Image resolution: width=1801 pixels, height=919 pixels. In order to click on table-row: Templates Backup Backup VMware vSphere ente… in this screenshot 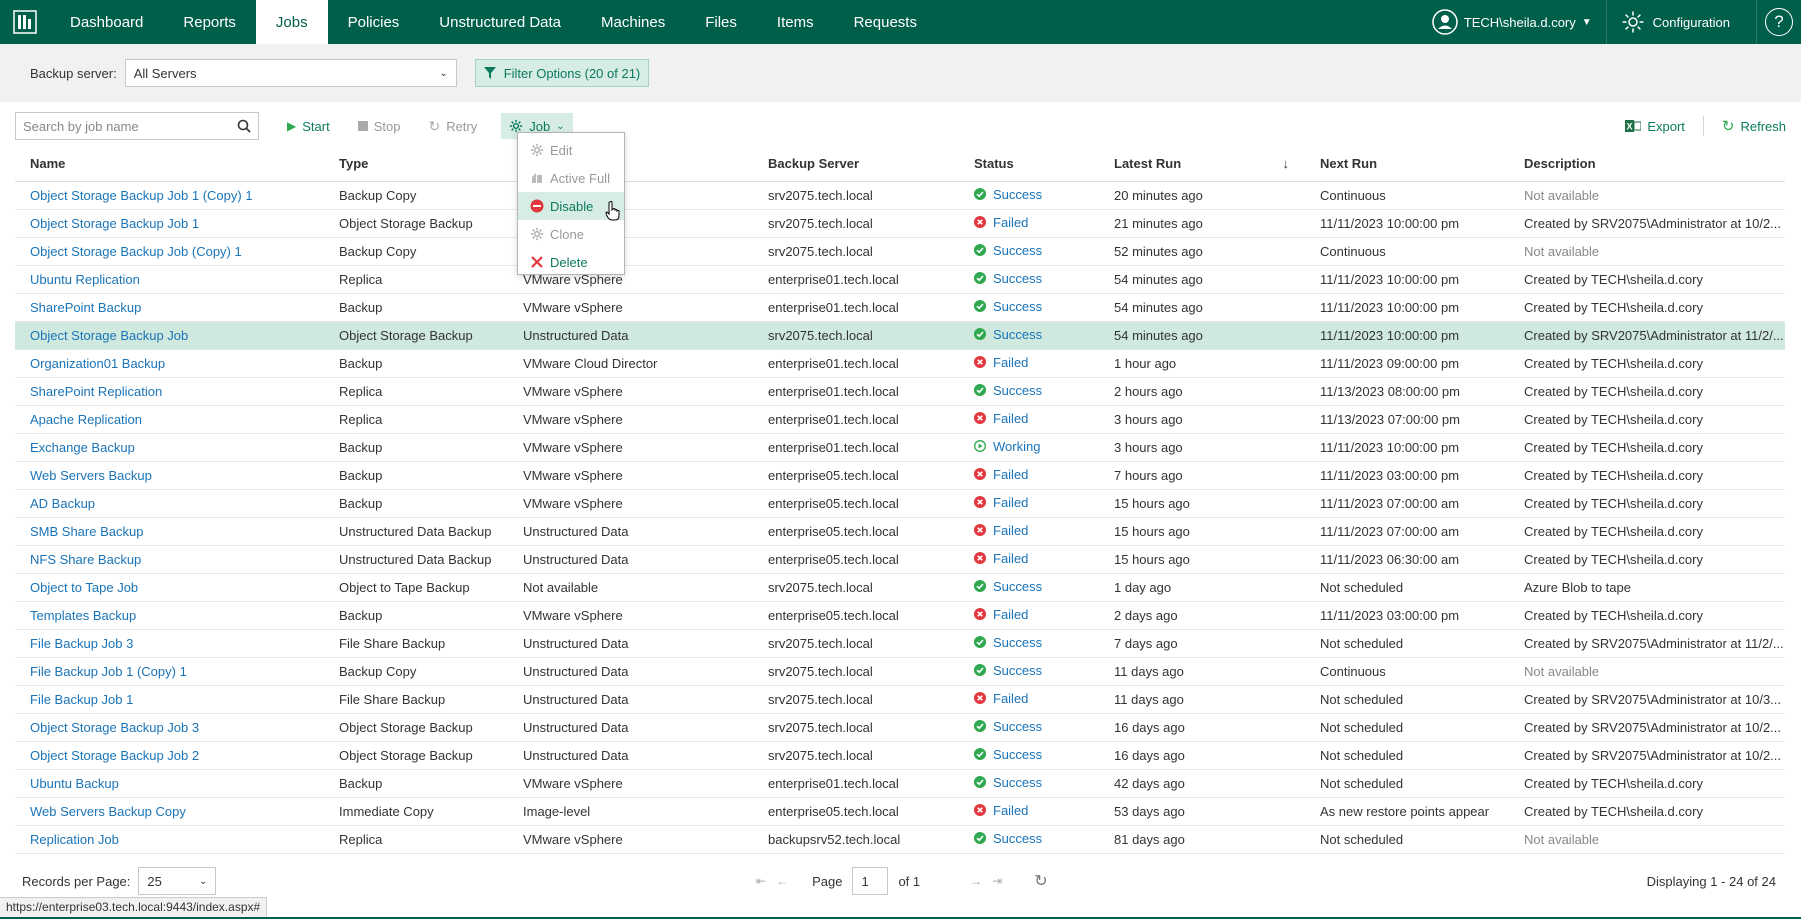, I will do `click(900, 615)`.